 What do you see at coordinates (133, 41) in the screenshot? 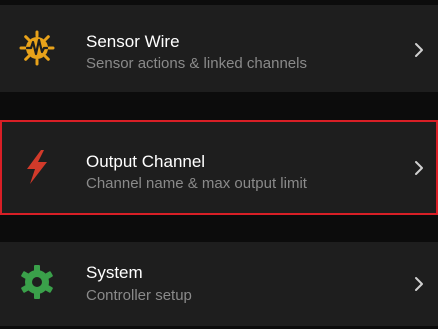
I see `menu-item-title: Sensor Wire` at bounding box center [133, 41].